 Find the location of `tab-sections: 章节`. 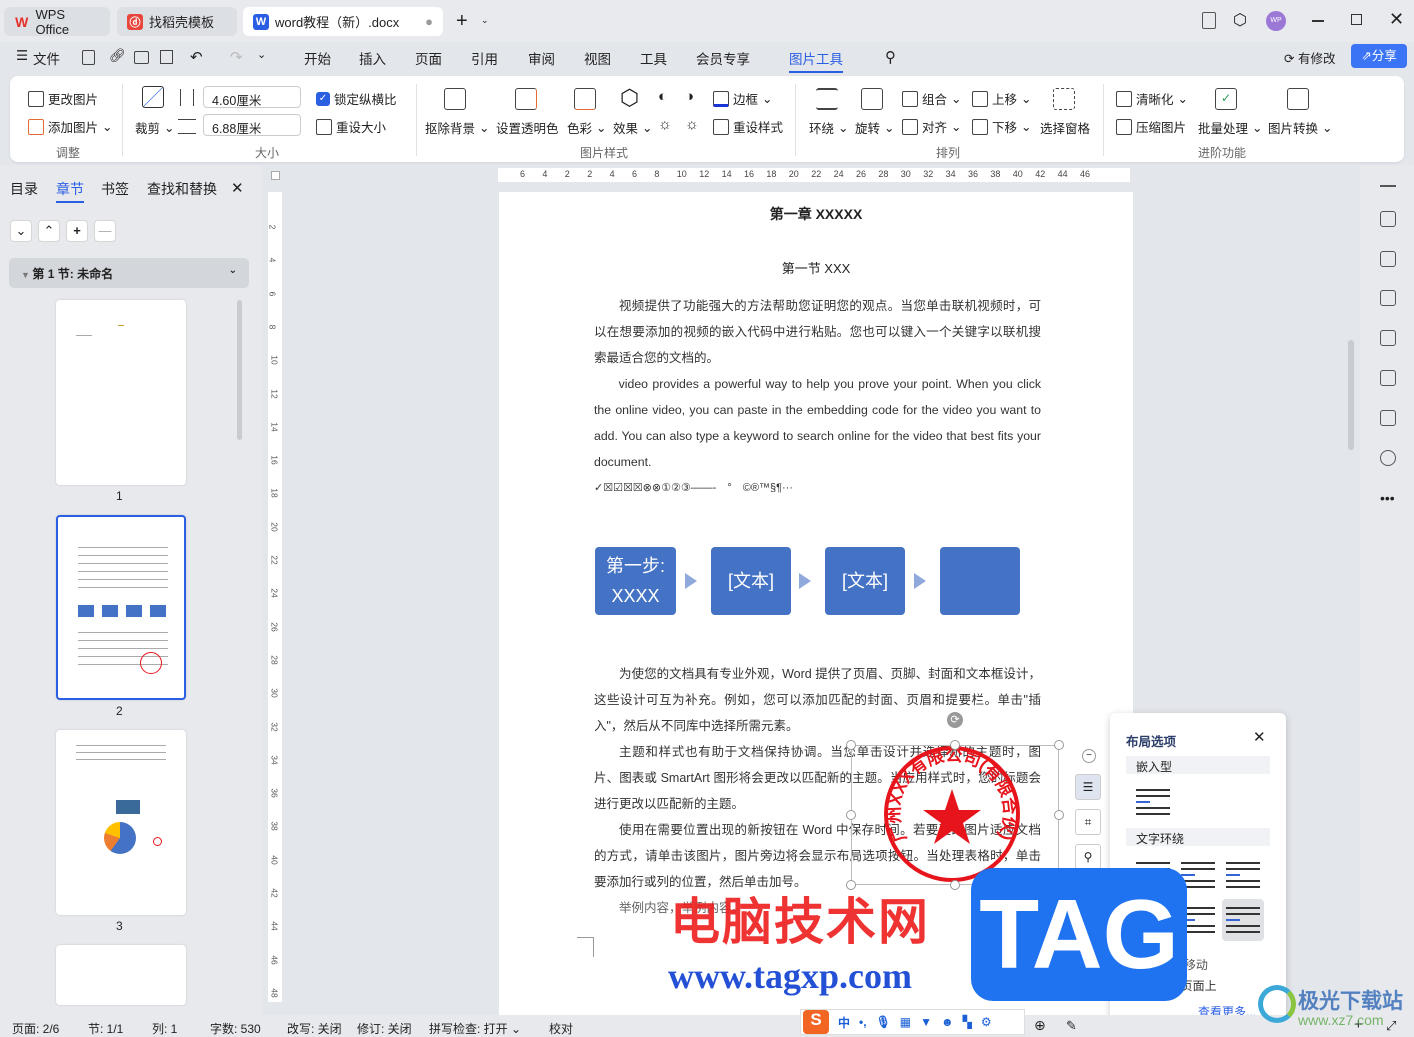

tab-sections: 章节 is located at coordinates (70, 191).